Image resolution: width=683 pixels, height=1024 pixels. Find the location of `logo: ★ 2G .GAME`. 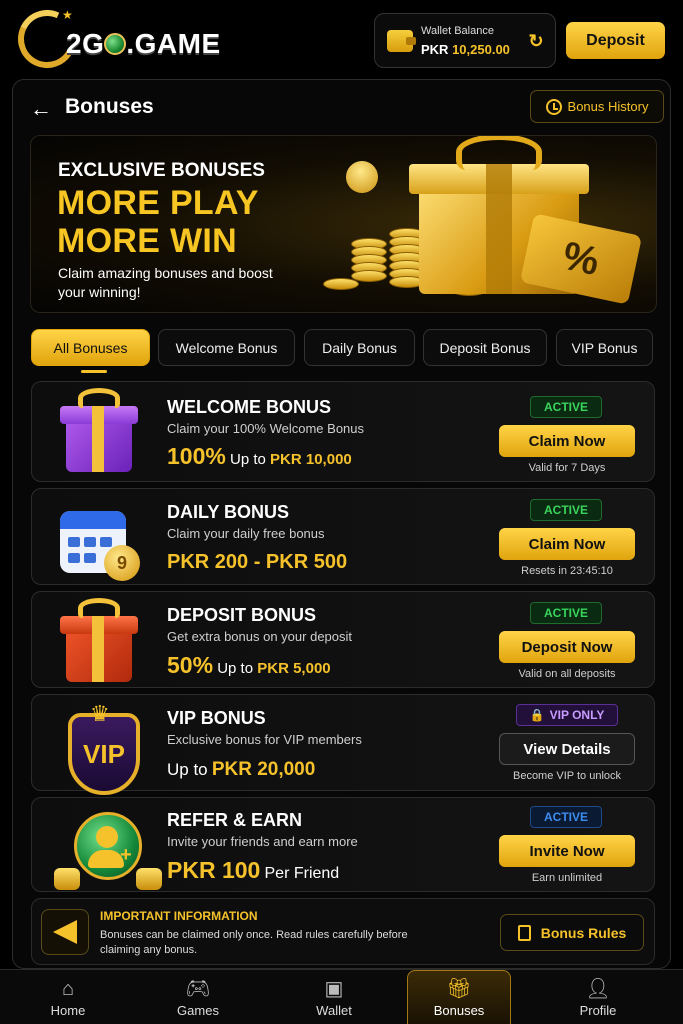

logo: ★ 2G .GAME is located at coordinates (123, 39).